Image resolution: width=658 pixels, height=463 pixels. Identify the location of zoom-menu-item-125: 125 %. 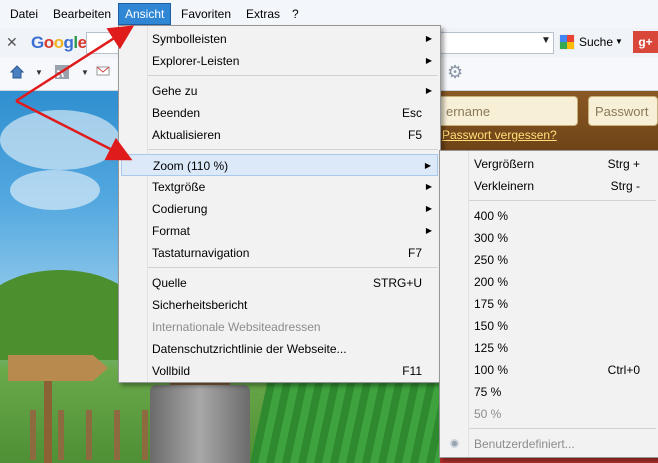
(549, 348).